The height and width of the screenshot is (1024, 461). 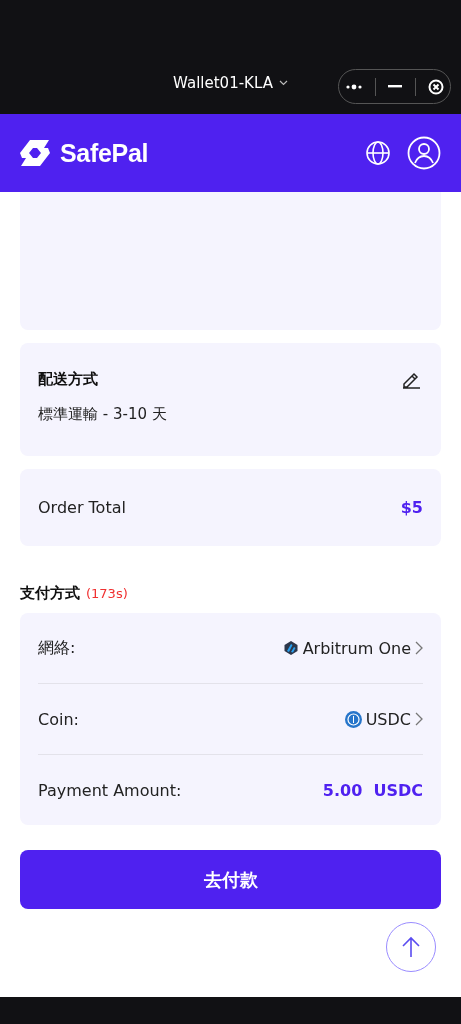 What do you see at coordinates (107, 593) in the screenshot?
I see `countdown: (173s)` at bounding box center [107, 593].